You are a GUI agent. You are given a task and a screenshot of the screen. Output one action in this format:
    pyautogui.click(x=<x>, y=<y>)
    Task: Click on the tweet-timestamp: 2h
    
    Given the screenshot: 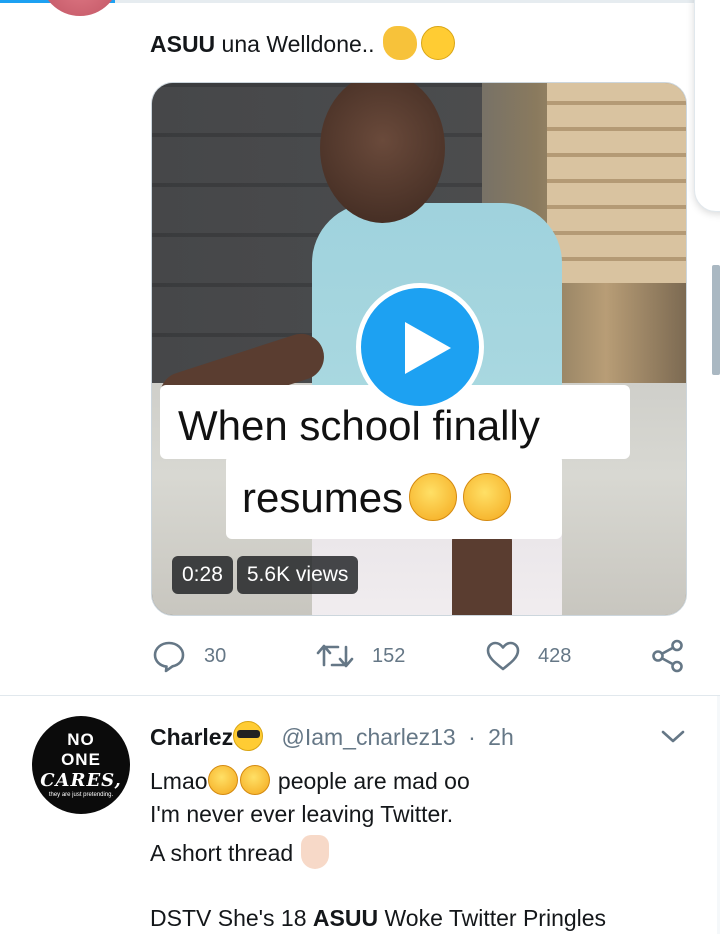 What is the action you would take?
    pyautogui.click(x=501, y=737)
    